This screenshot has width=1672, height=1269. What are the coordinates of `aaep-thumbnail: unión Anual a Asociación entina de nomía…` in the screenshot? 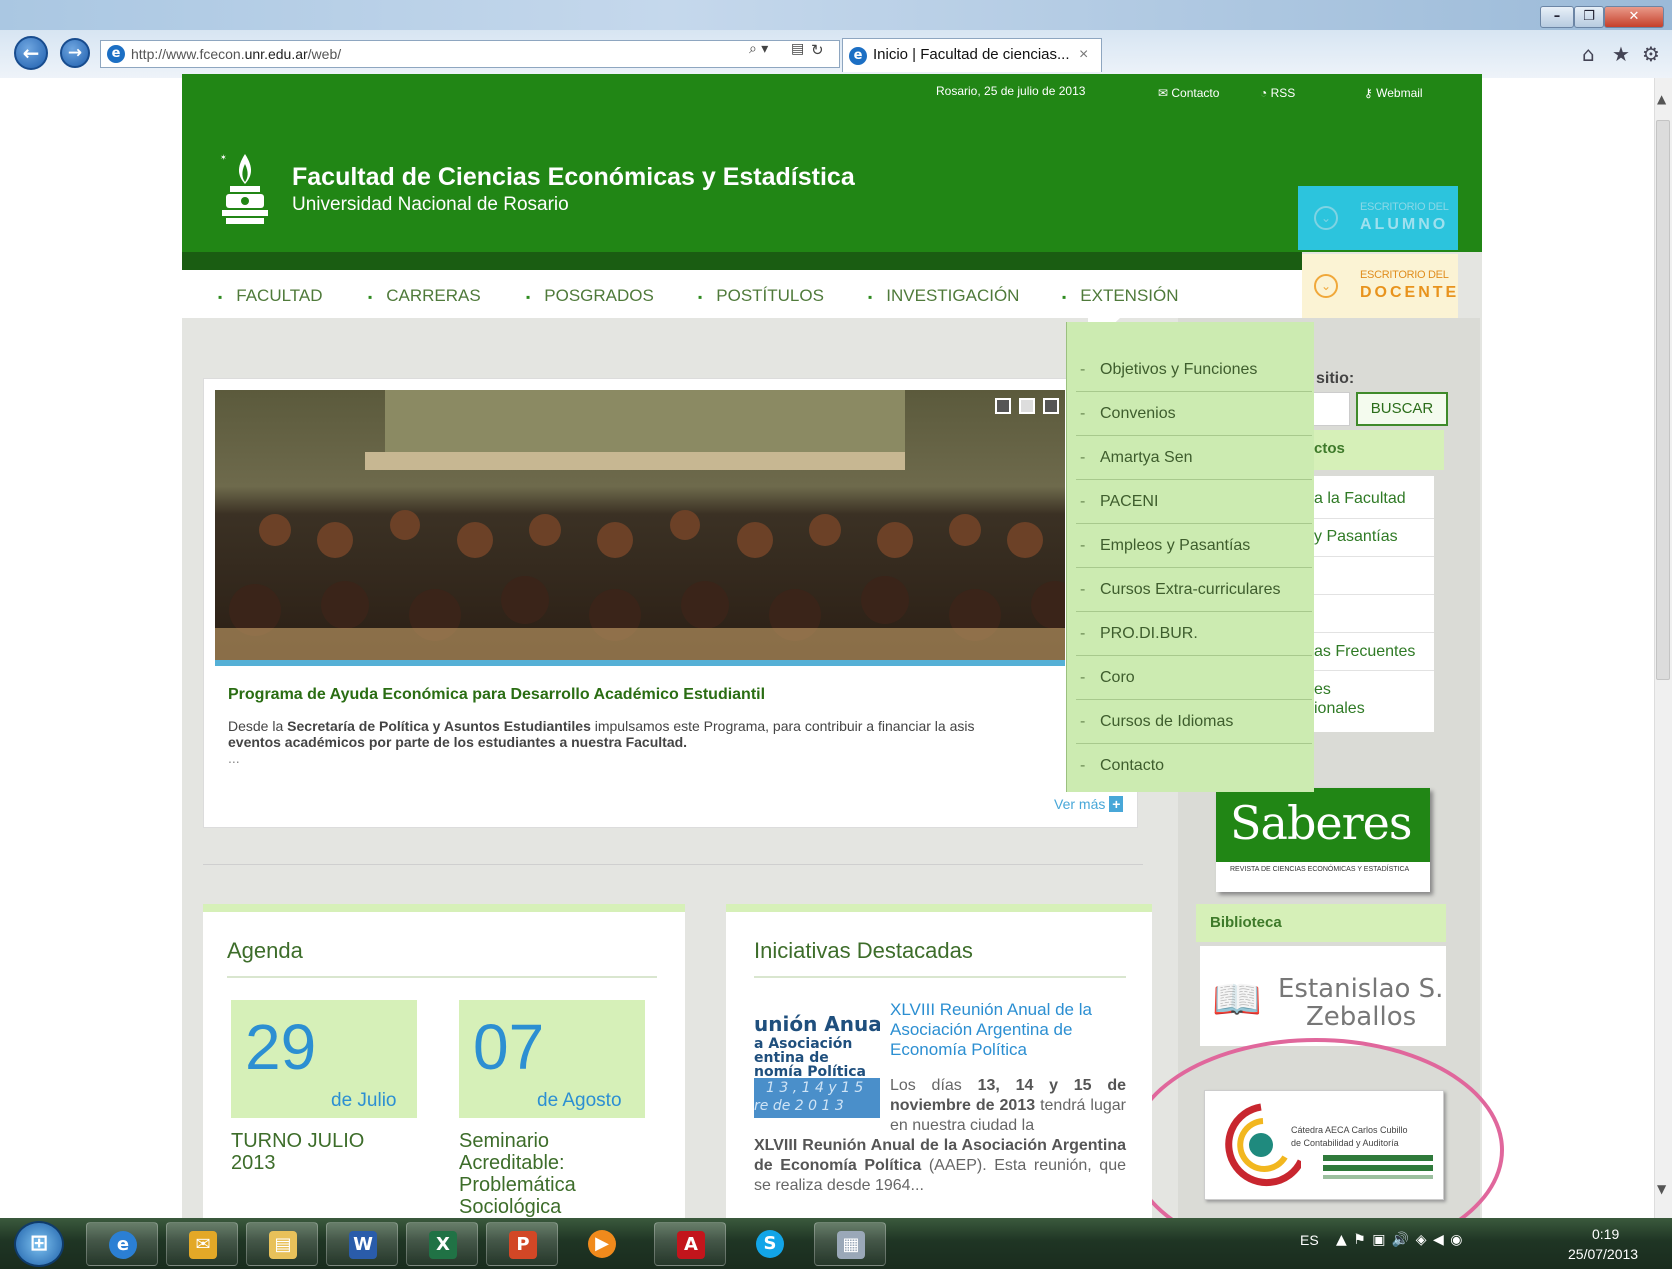 It's located at (817, 1060).